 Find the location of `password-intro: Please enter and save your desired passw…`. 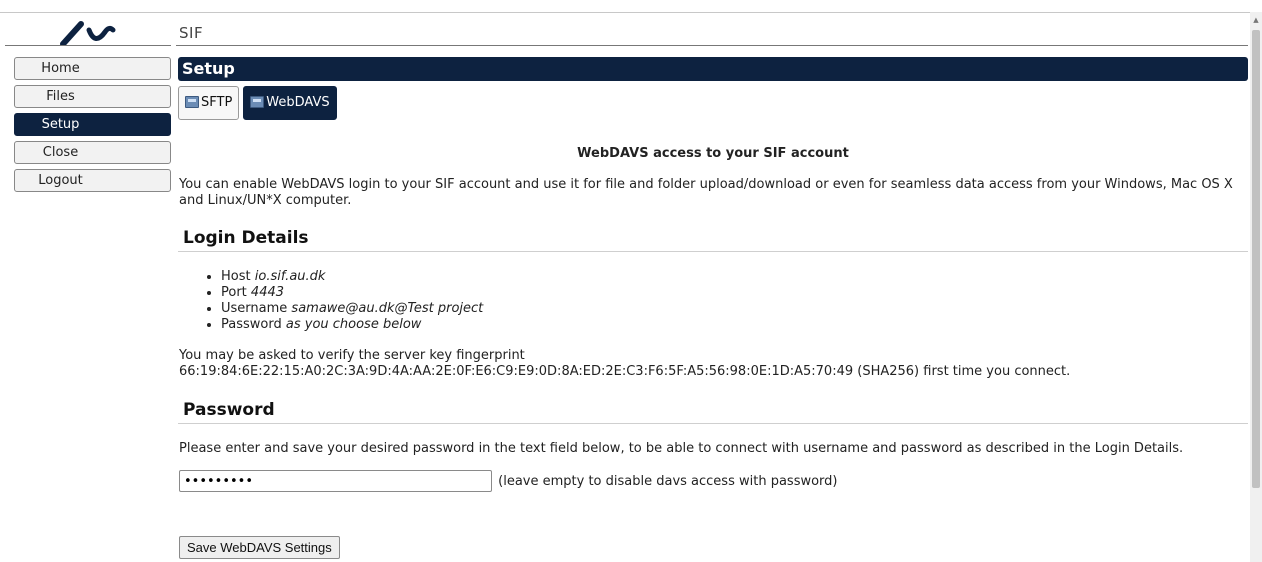

password-intro: Please enter and save your desired passw… is located at coordinates (681, 448).